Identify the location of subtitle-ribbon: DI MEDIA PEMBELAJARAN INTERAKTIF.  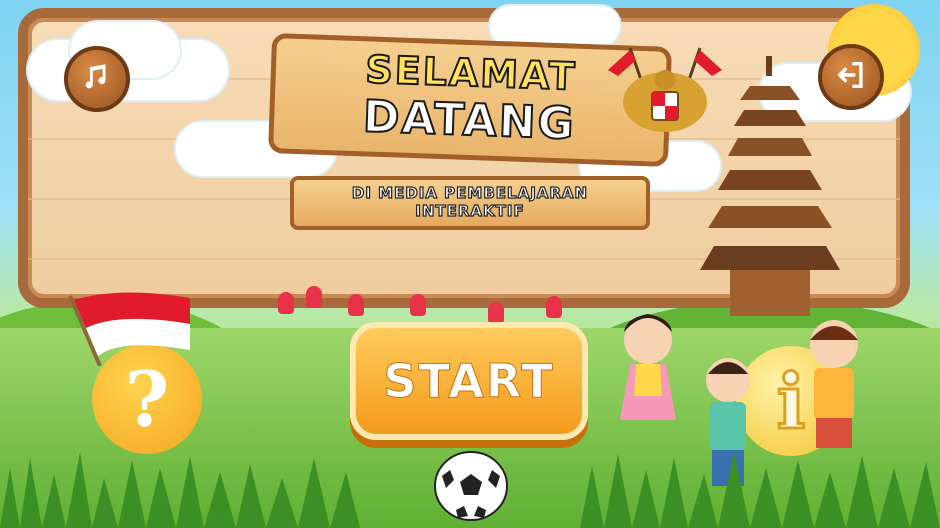
(470, 208).